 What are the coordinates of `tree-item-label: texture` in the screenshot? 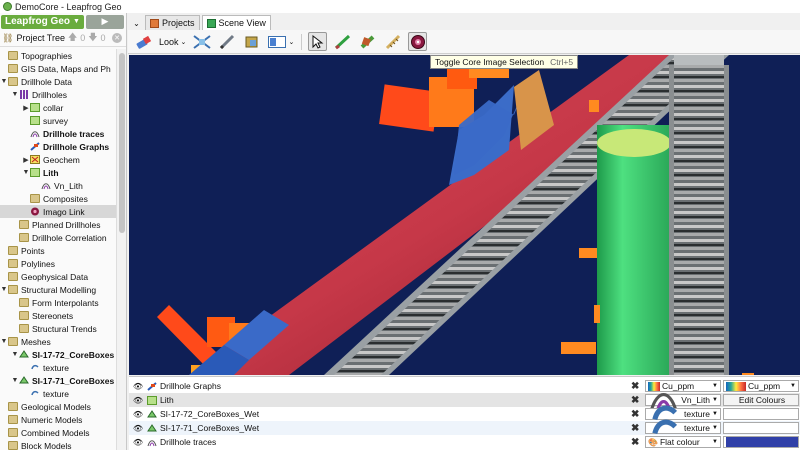 It's located at (56, 393).